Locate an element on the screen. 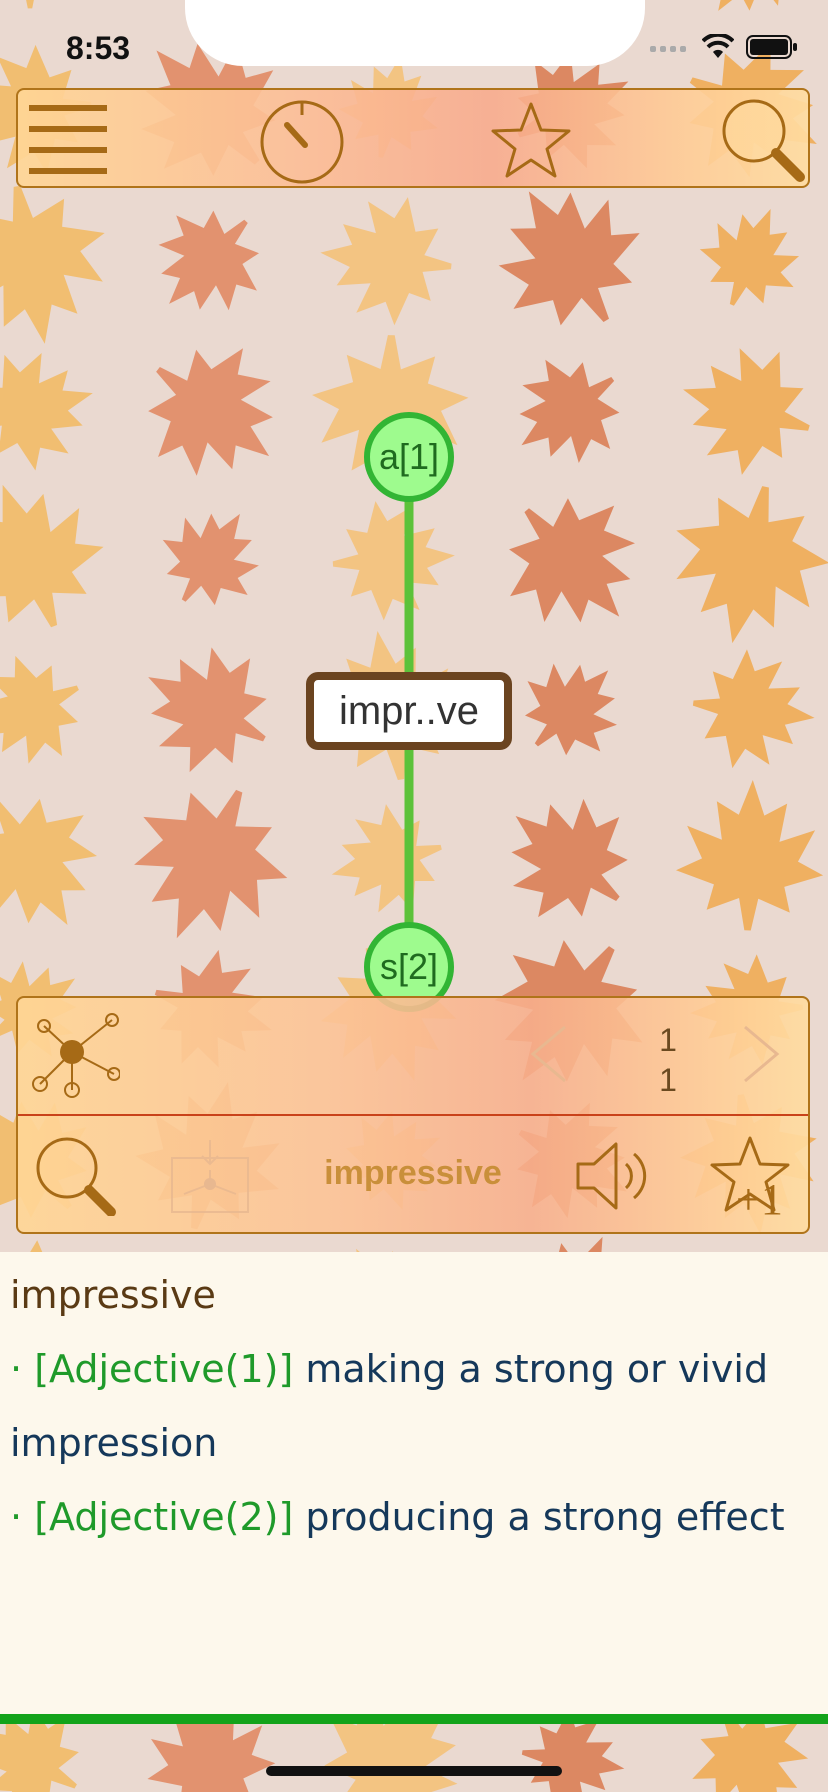 The width and height of the screenshot is (828, 1792). star-plus-one-icon: +1 is located at coordinates (750, 1177).